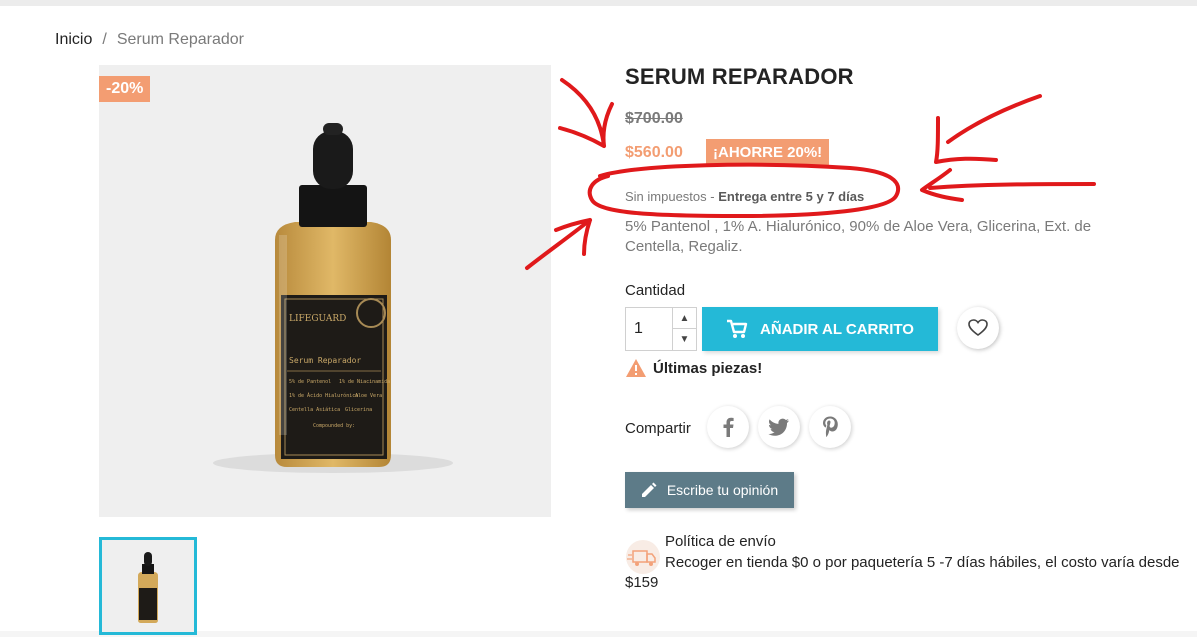  I want to click on twitter-icon, so click(778, 427).